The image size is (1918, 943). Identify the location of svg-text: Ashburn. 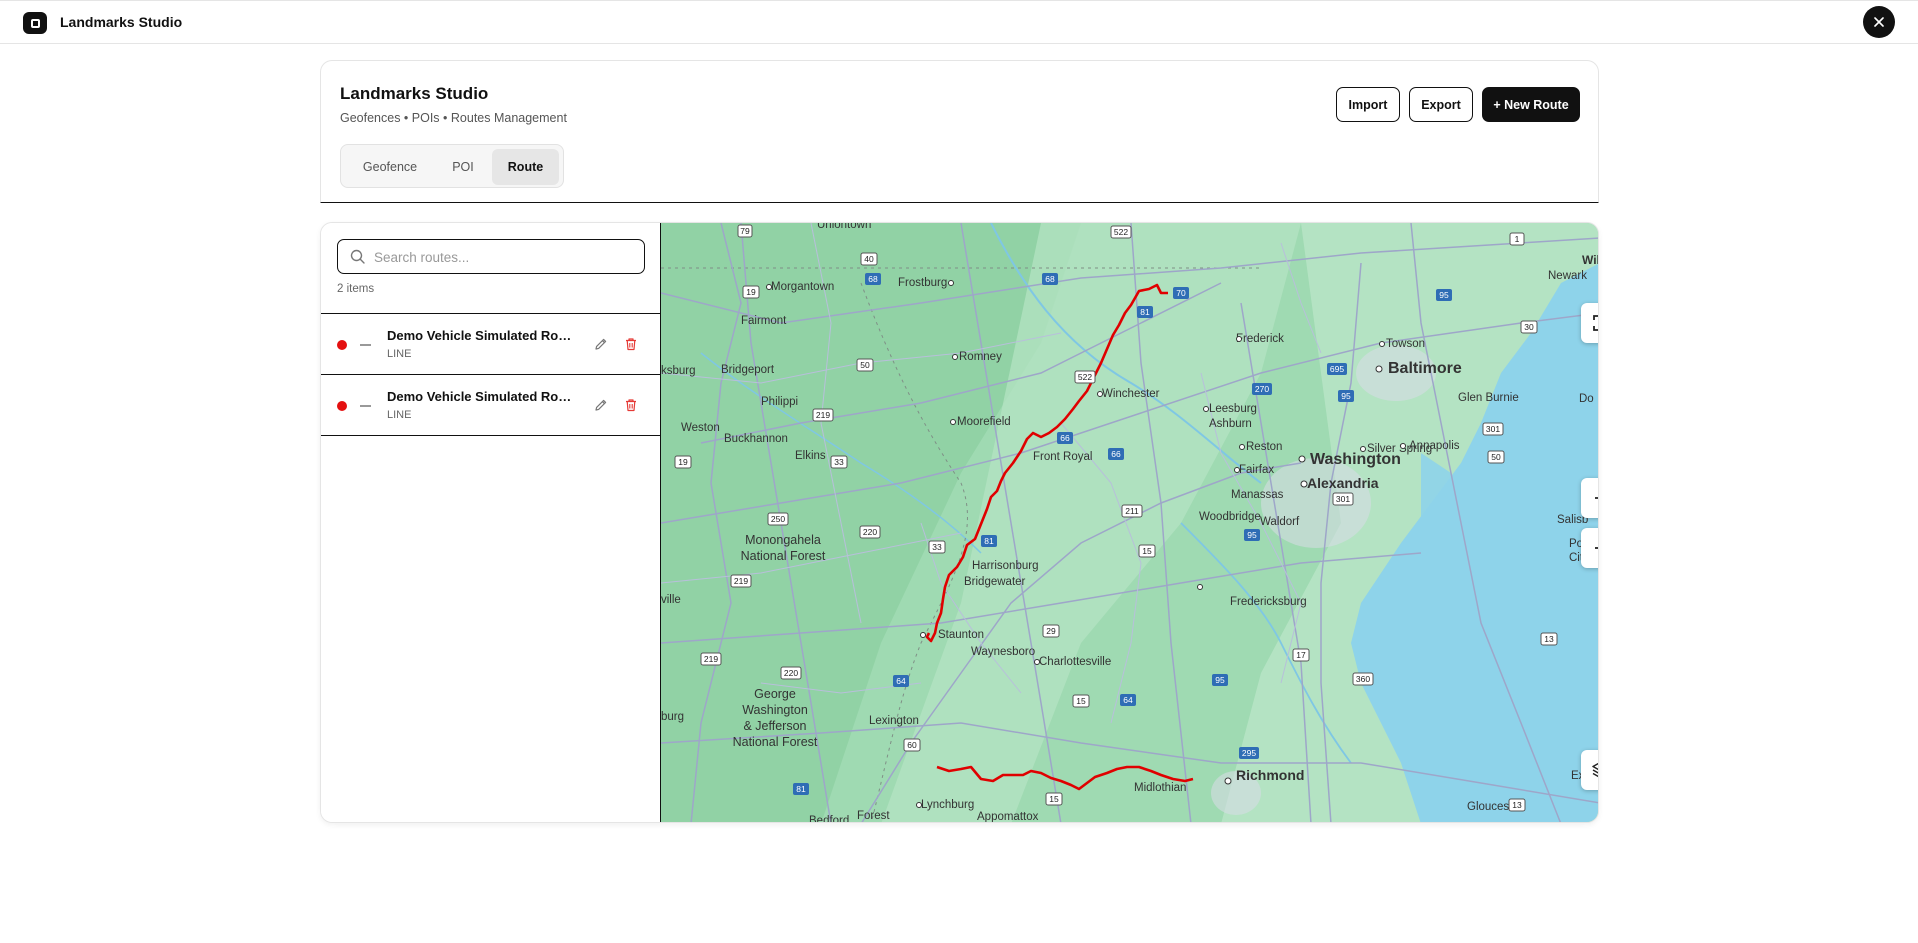
(1230, 424).